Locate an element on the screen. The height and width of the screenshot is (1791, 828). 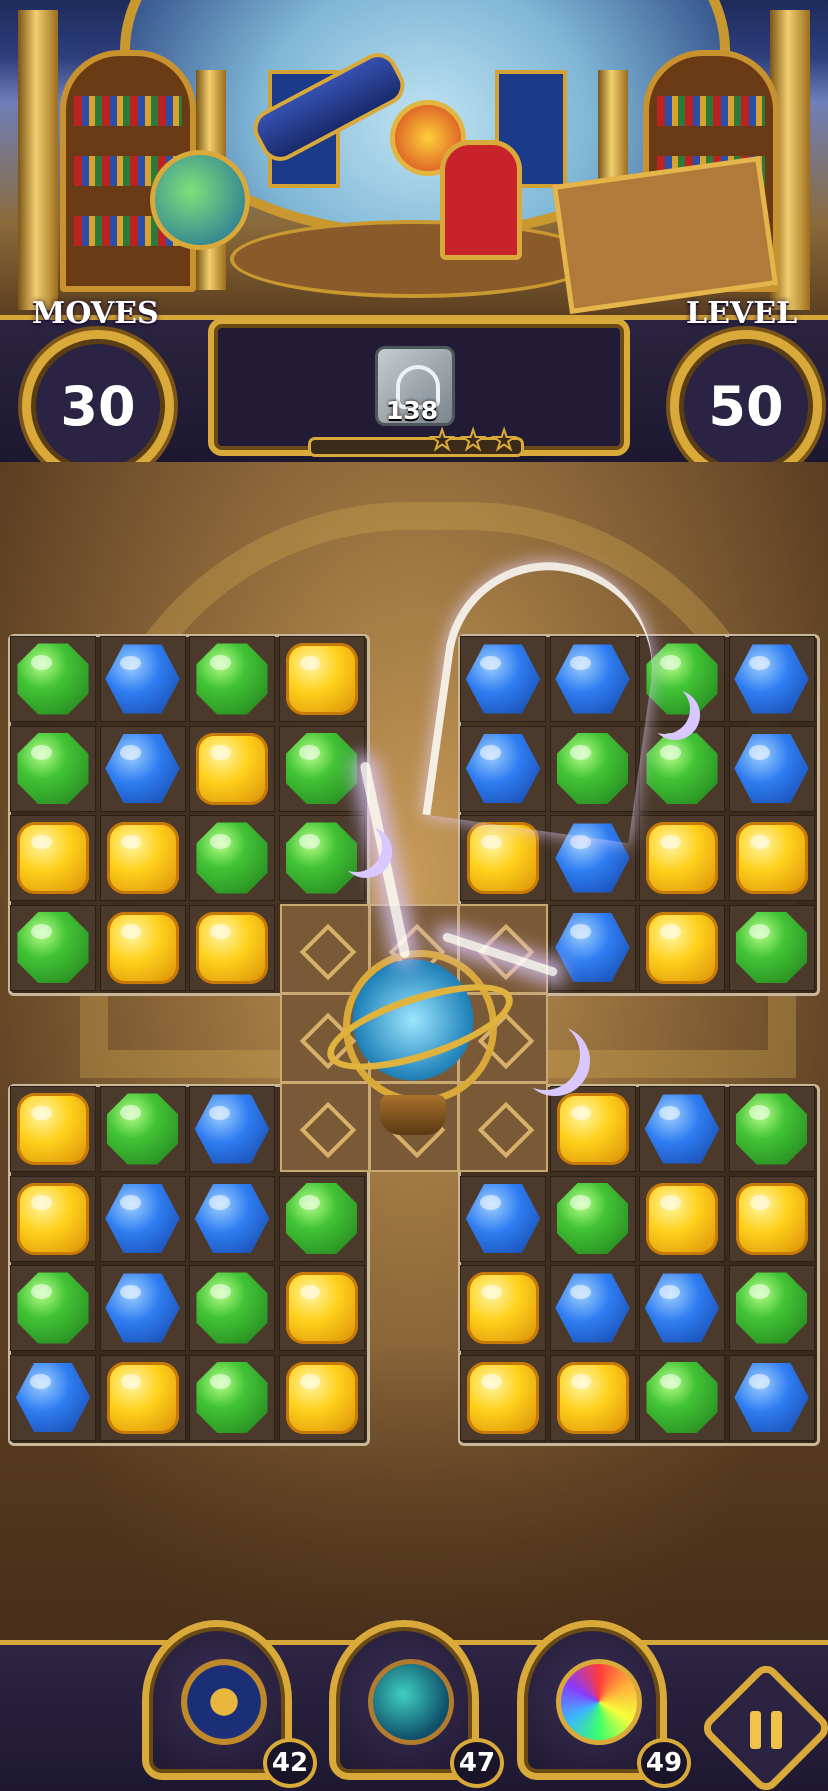
moves-counter: 30 is located at coordinates (98, 406).